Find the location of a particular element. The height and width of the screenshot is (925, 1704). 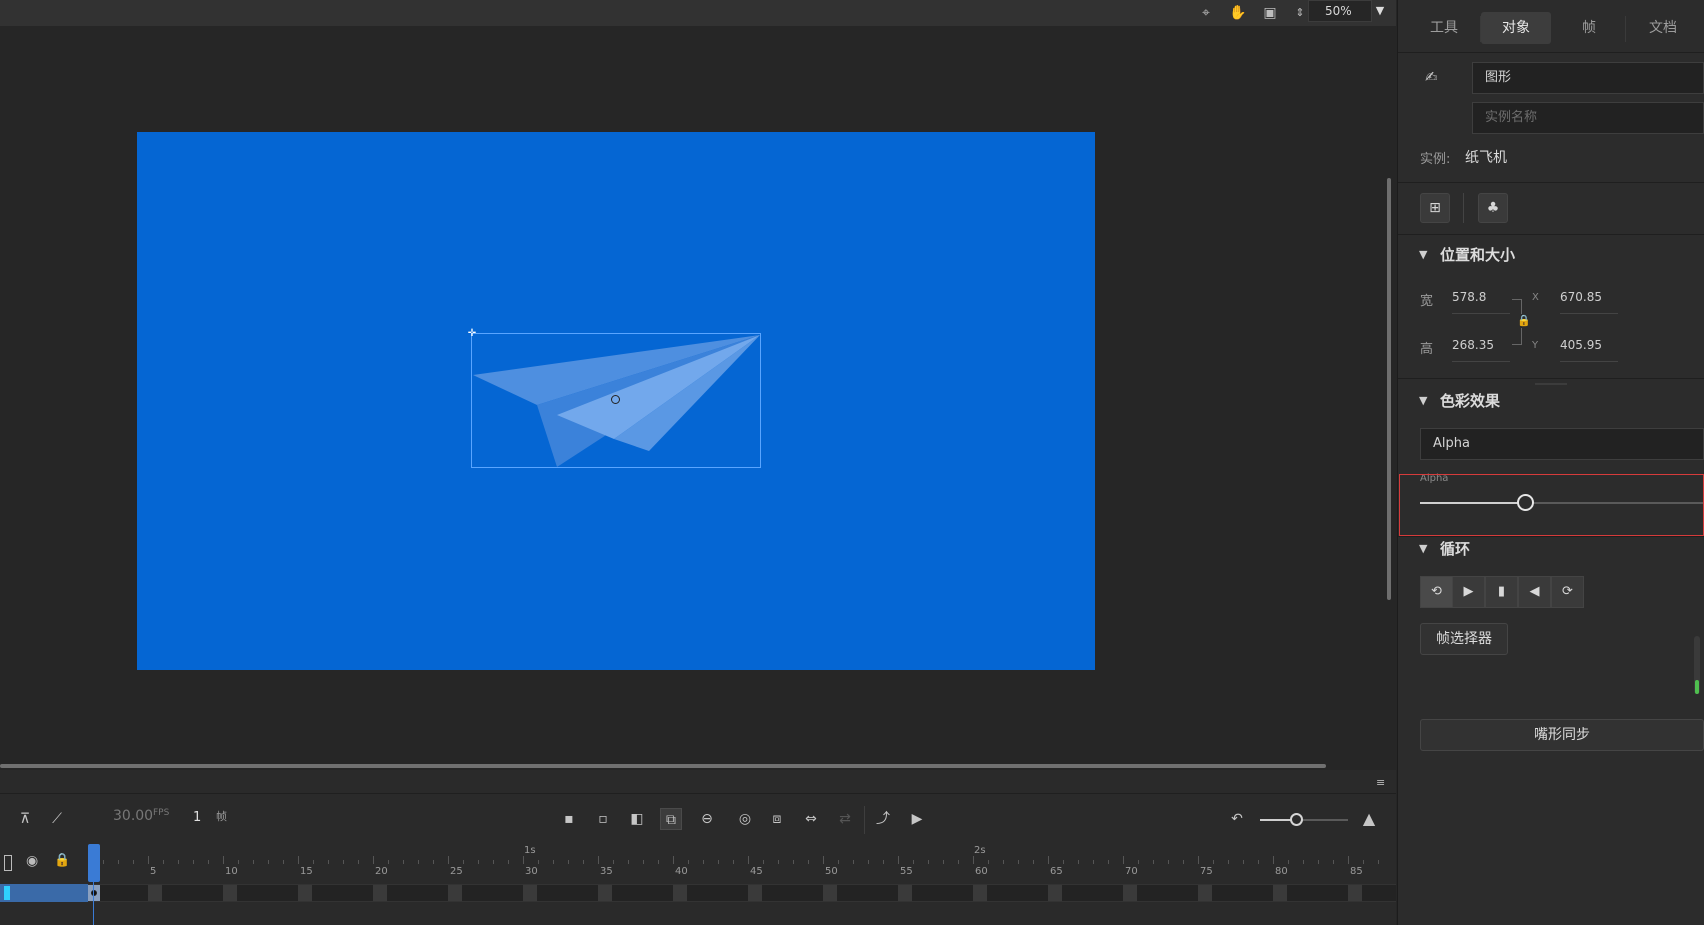

tab-document: 文档 is located at coordinates (1663, 28).